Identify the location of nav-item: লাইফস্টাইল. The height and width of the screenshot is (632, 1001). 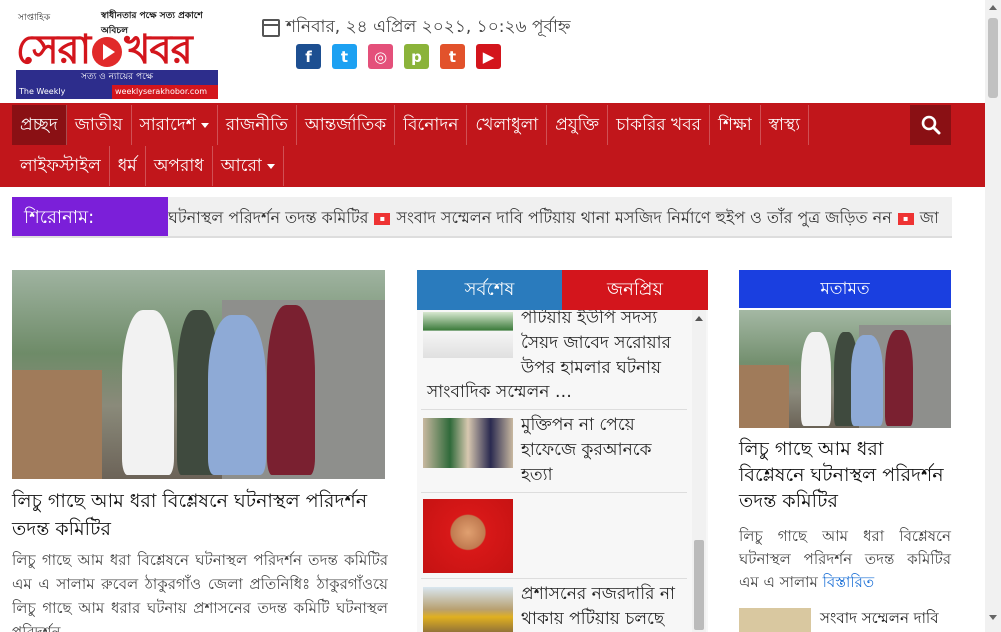
(61, 166).